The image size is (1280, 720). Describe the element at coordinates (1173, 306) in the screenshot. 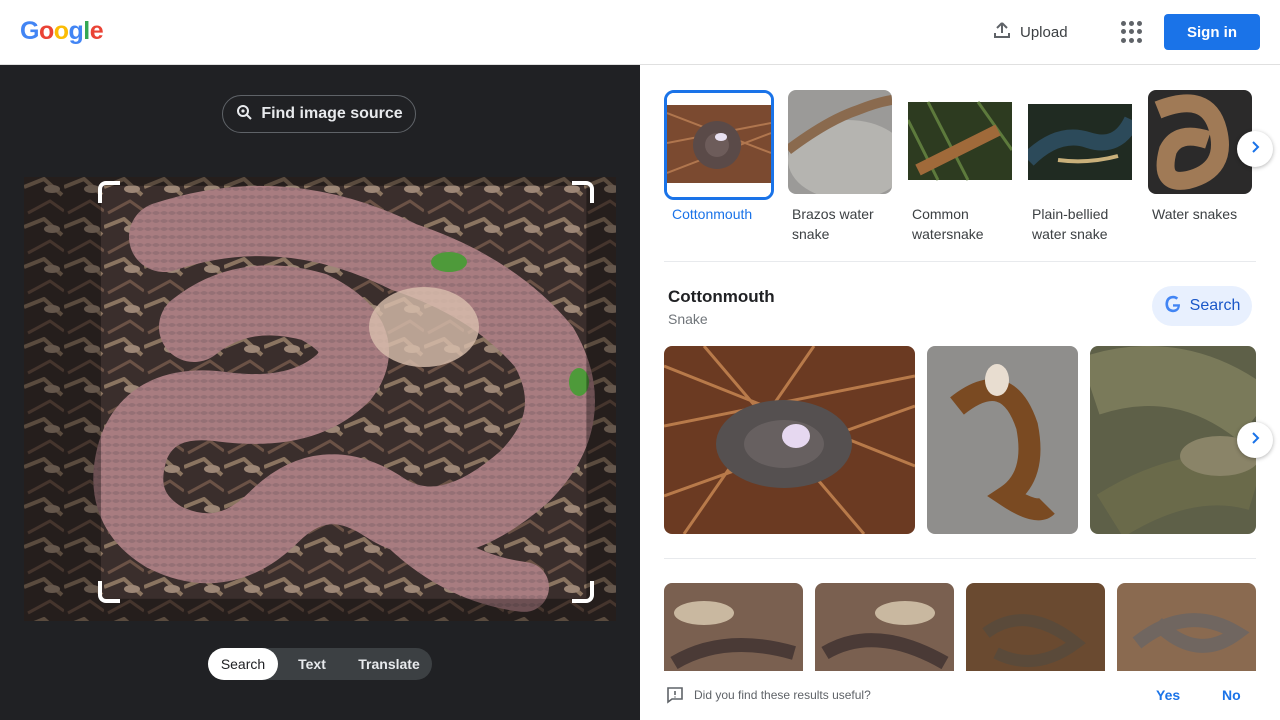

I see `google-g-icon` at that location.